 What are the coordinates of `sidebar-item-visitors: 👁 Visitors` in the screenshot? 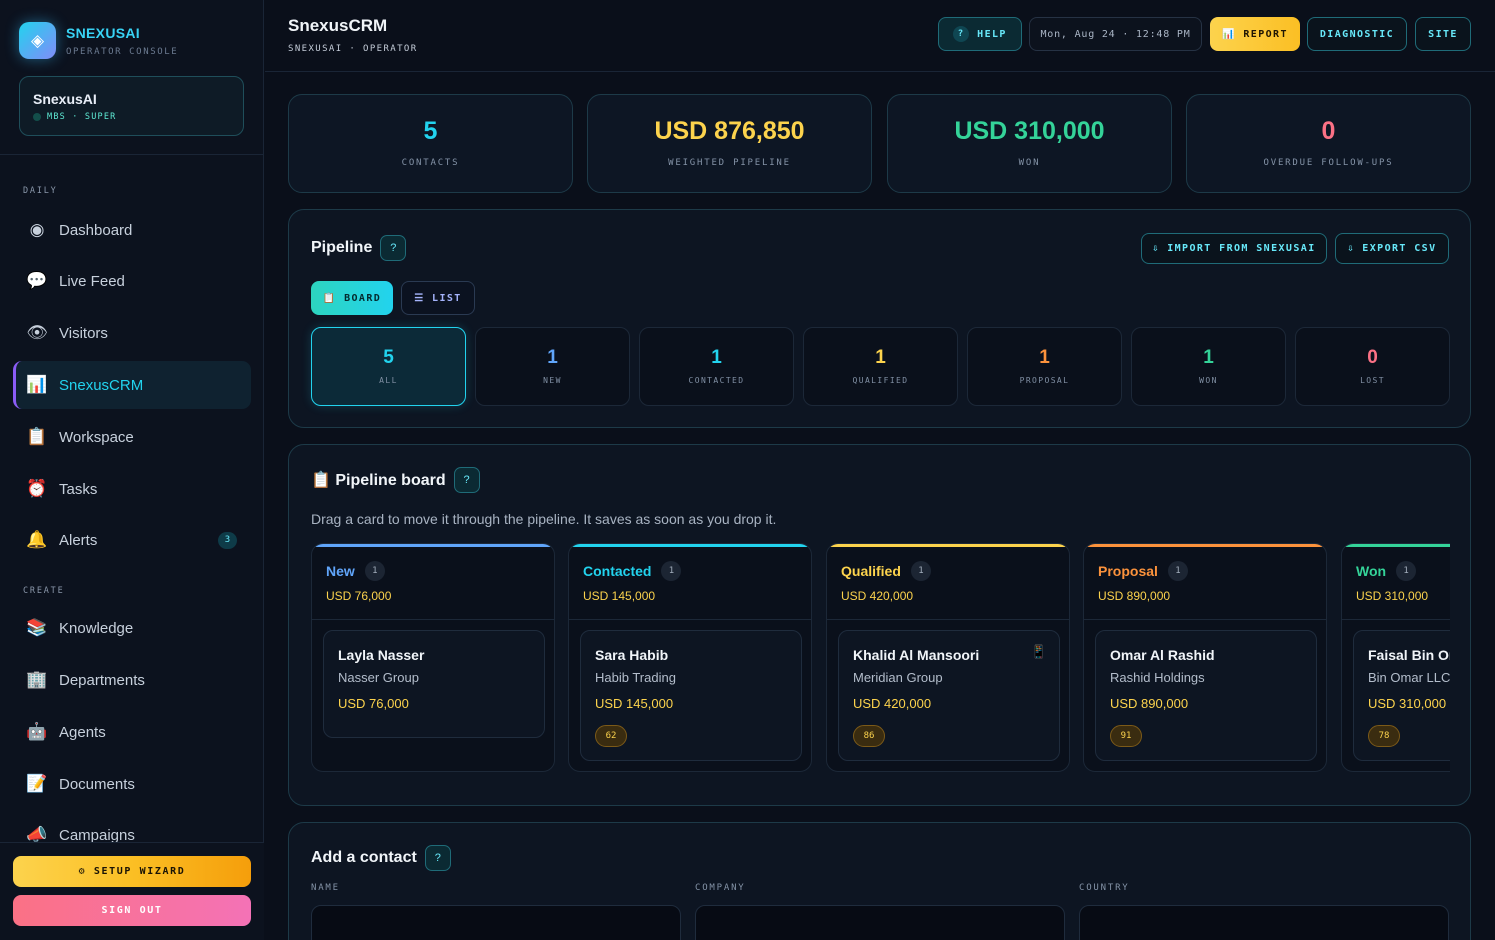 It's located at (132, 333).